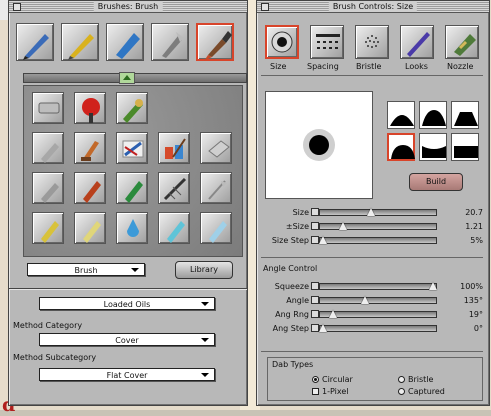 Image resolution: width=491 pixels, height=416 pixels. Describe the element at coordinates (372, 351) in the screenshot. I see `section-divider` at that location.